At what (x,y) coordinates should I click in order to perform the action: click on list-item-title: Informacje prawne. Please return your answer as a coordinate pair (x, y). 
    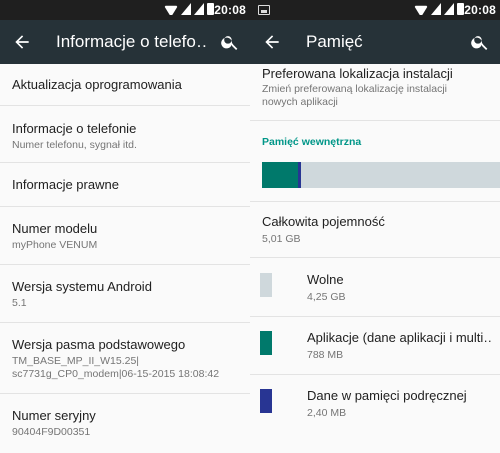
    Looking at the image, I should click on (65, 184).